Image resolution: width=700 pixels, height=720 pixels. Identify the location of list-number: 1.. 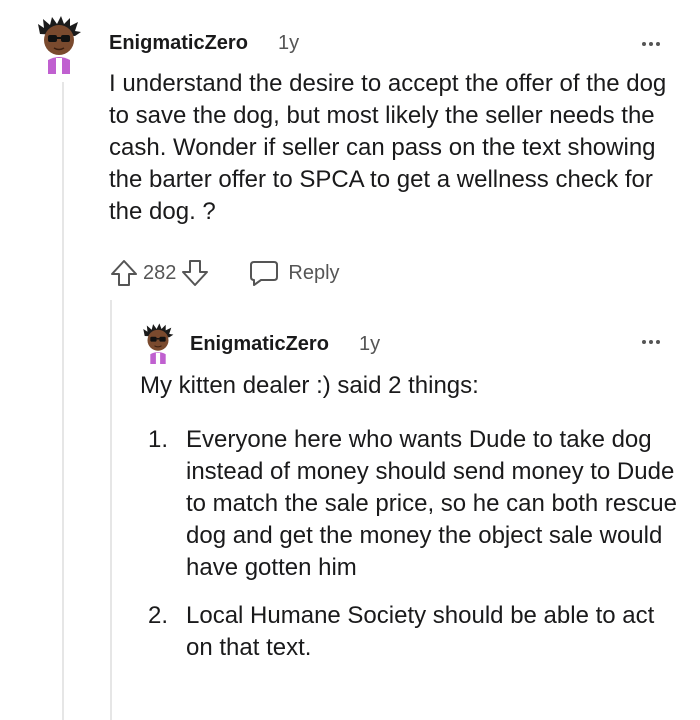
(158, 439).